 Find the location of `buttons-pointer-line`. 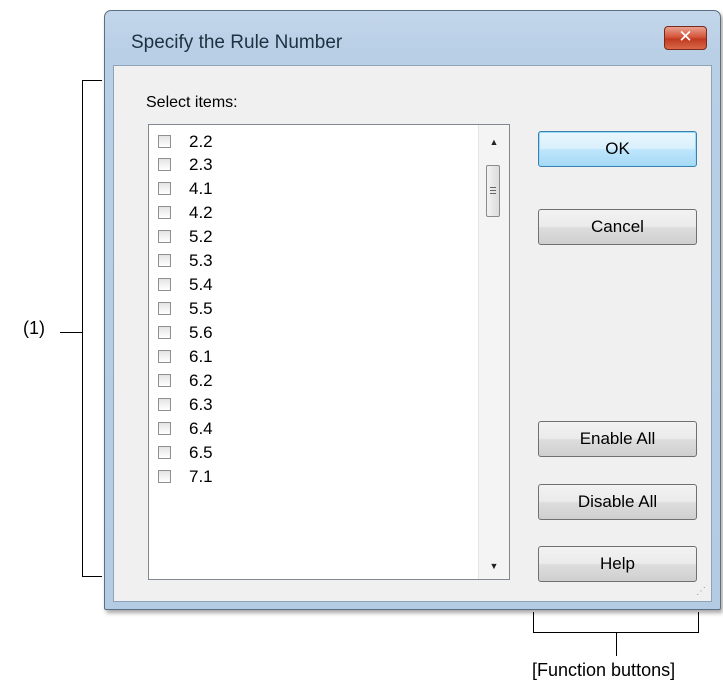

buttons-pointer-line is located at coordinates (616, 644).